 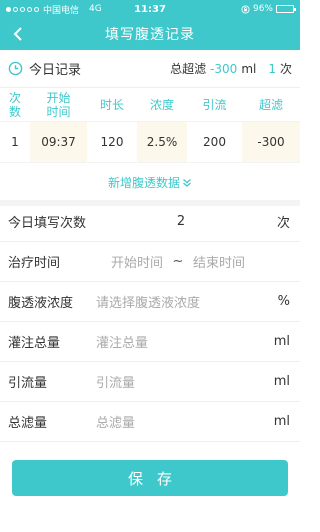 I want to click on total-ultrafiltration-unit: ml, so click(x=249, y=68).